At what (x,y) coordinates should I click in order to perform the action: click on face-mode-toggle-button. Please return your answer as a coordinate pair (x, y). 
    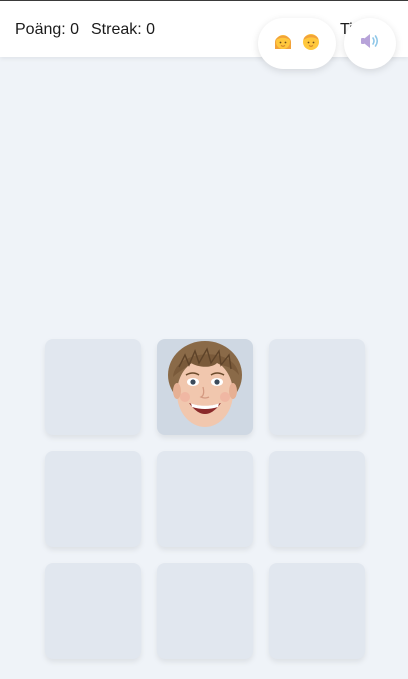
    Looking at the image, I should click on (297, 43).